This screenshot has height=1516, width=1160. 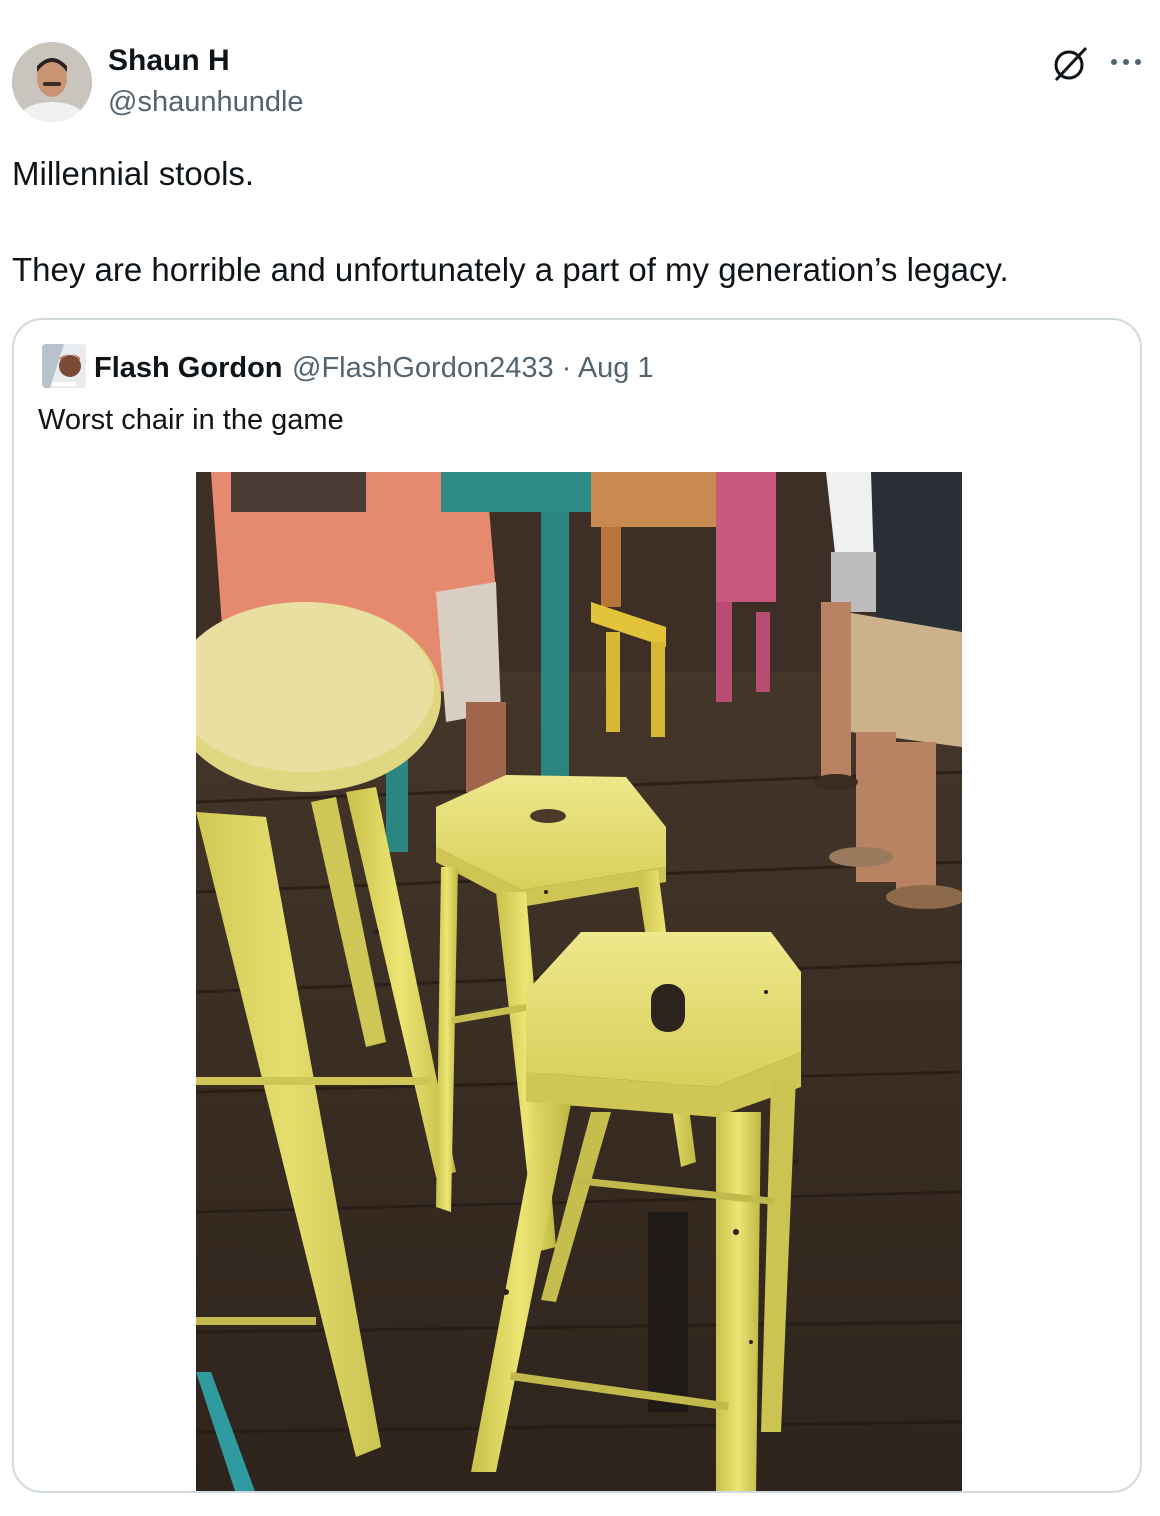 I want to click on quote-date: Aug 1, so click(x=616, y=368).